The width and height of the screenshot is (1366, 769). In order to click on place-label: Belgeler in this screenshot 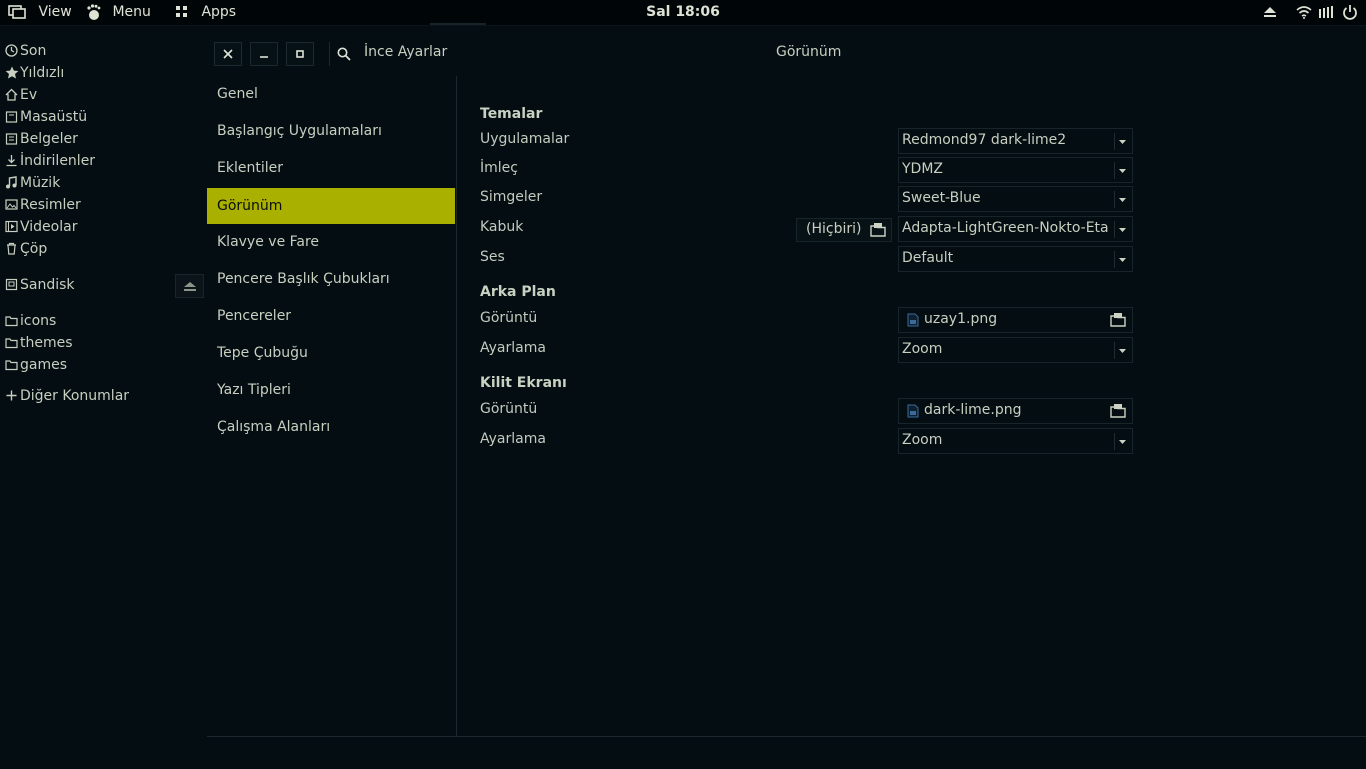, I will do `click(49, 139)`.